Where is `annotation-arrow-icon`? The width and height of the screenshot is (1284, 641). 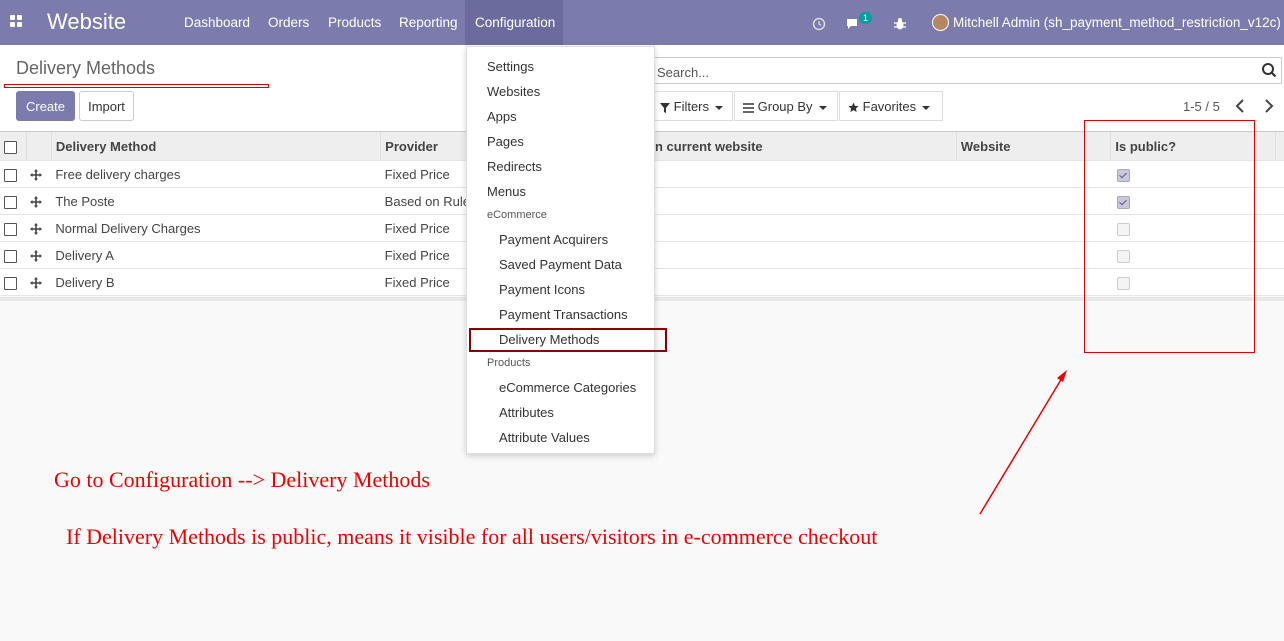 annotation-arrow-icon is located at coordinates (1023, 442).